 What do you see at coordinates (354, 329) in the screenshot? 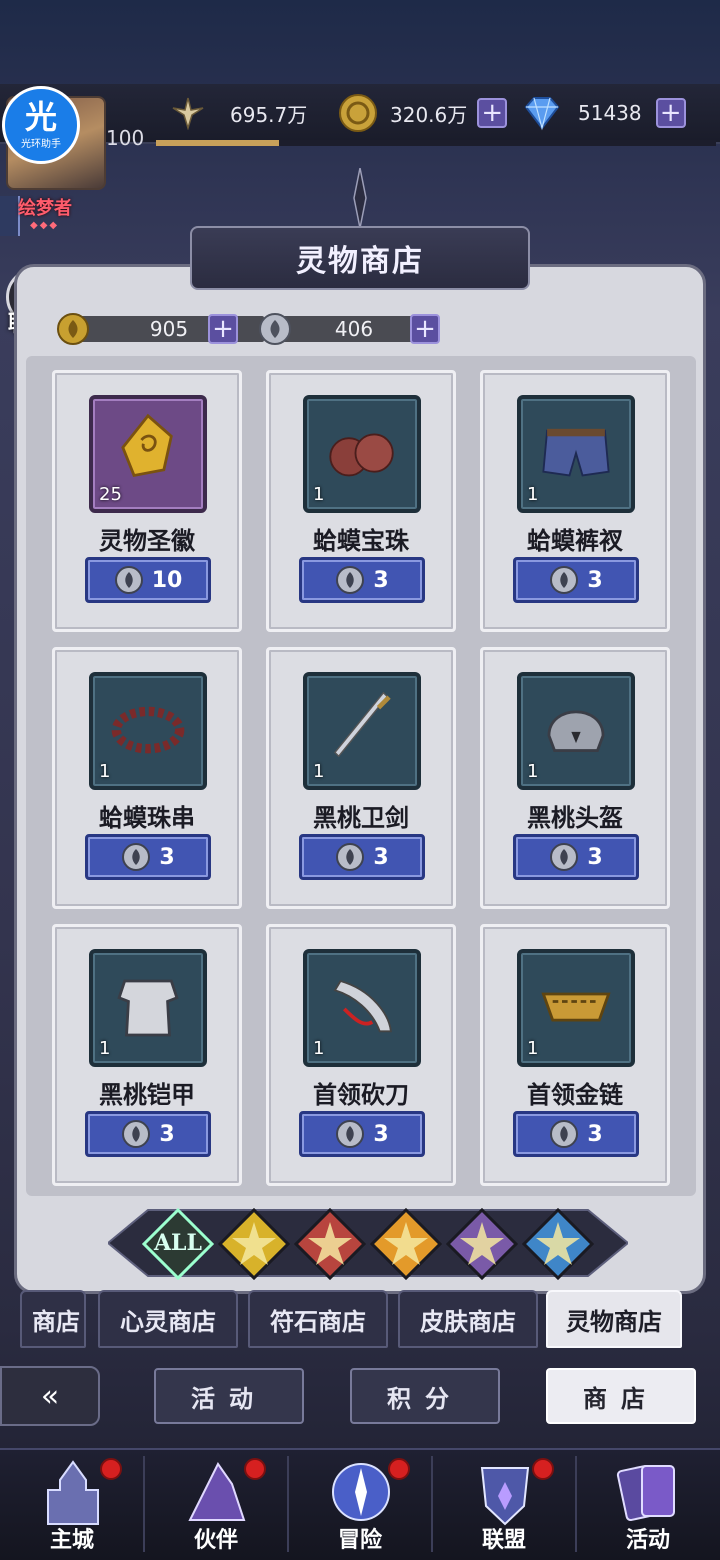
I see `currency-value: 406` at bounding box center [354, 329].